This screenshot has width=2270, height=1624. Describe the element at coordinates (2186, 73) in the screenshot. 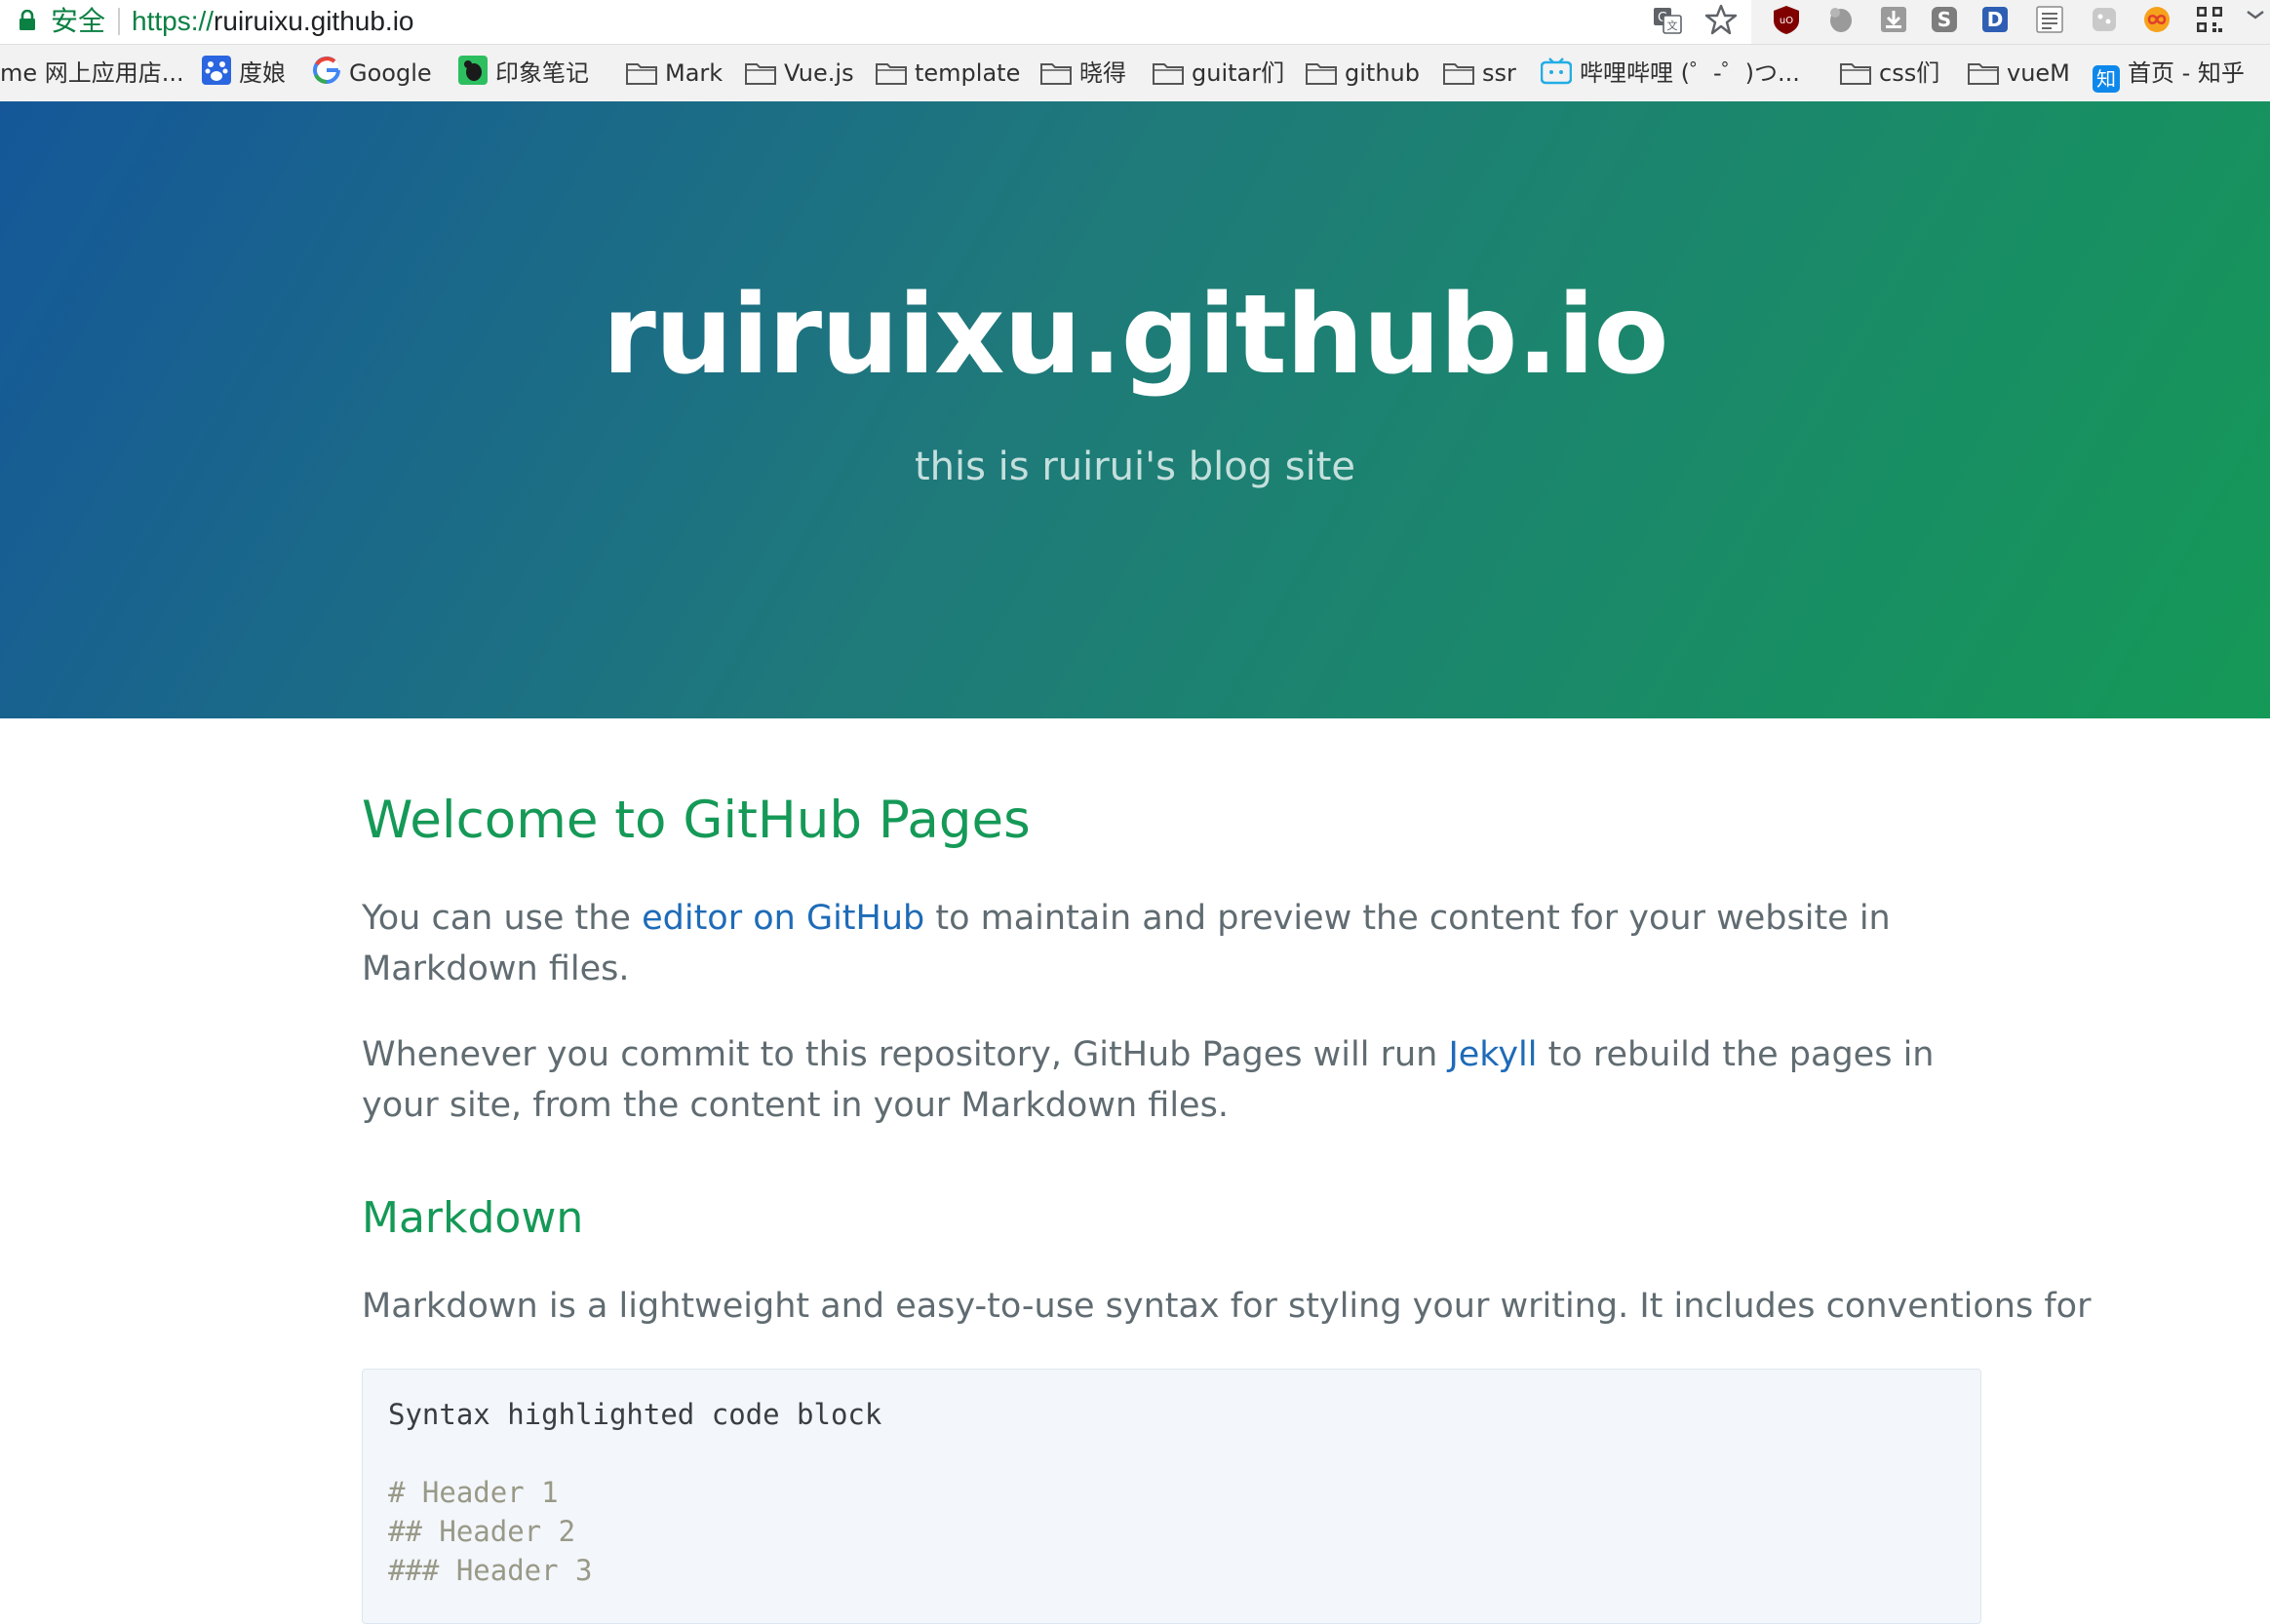

I see `bookmark-label: 首页 - 知乎` at that location.